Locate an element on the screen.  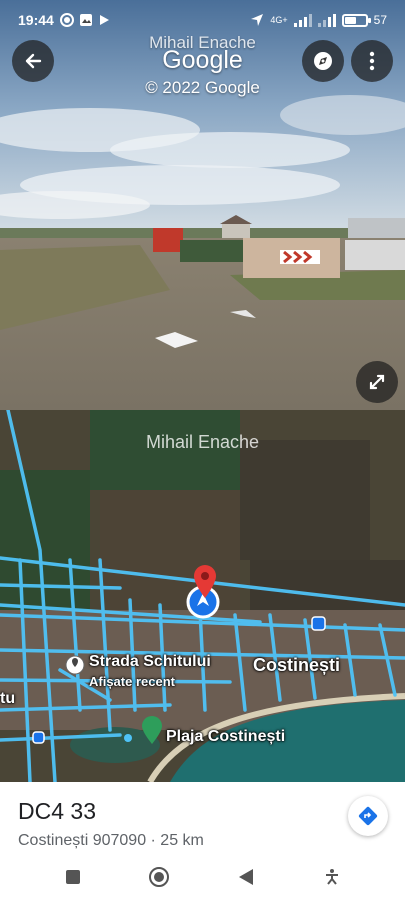
back-button is located at coordinates (33, 61).